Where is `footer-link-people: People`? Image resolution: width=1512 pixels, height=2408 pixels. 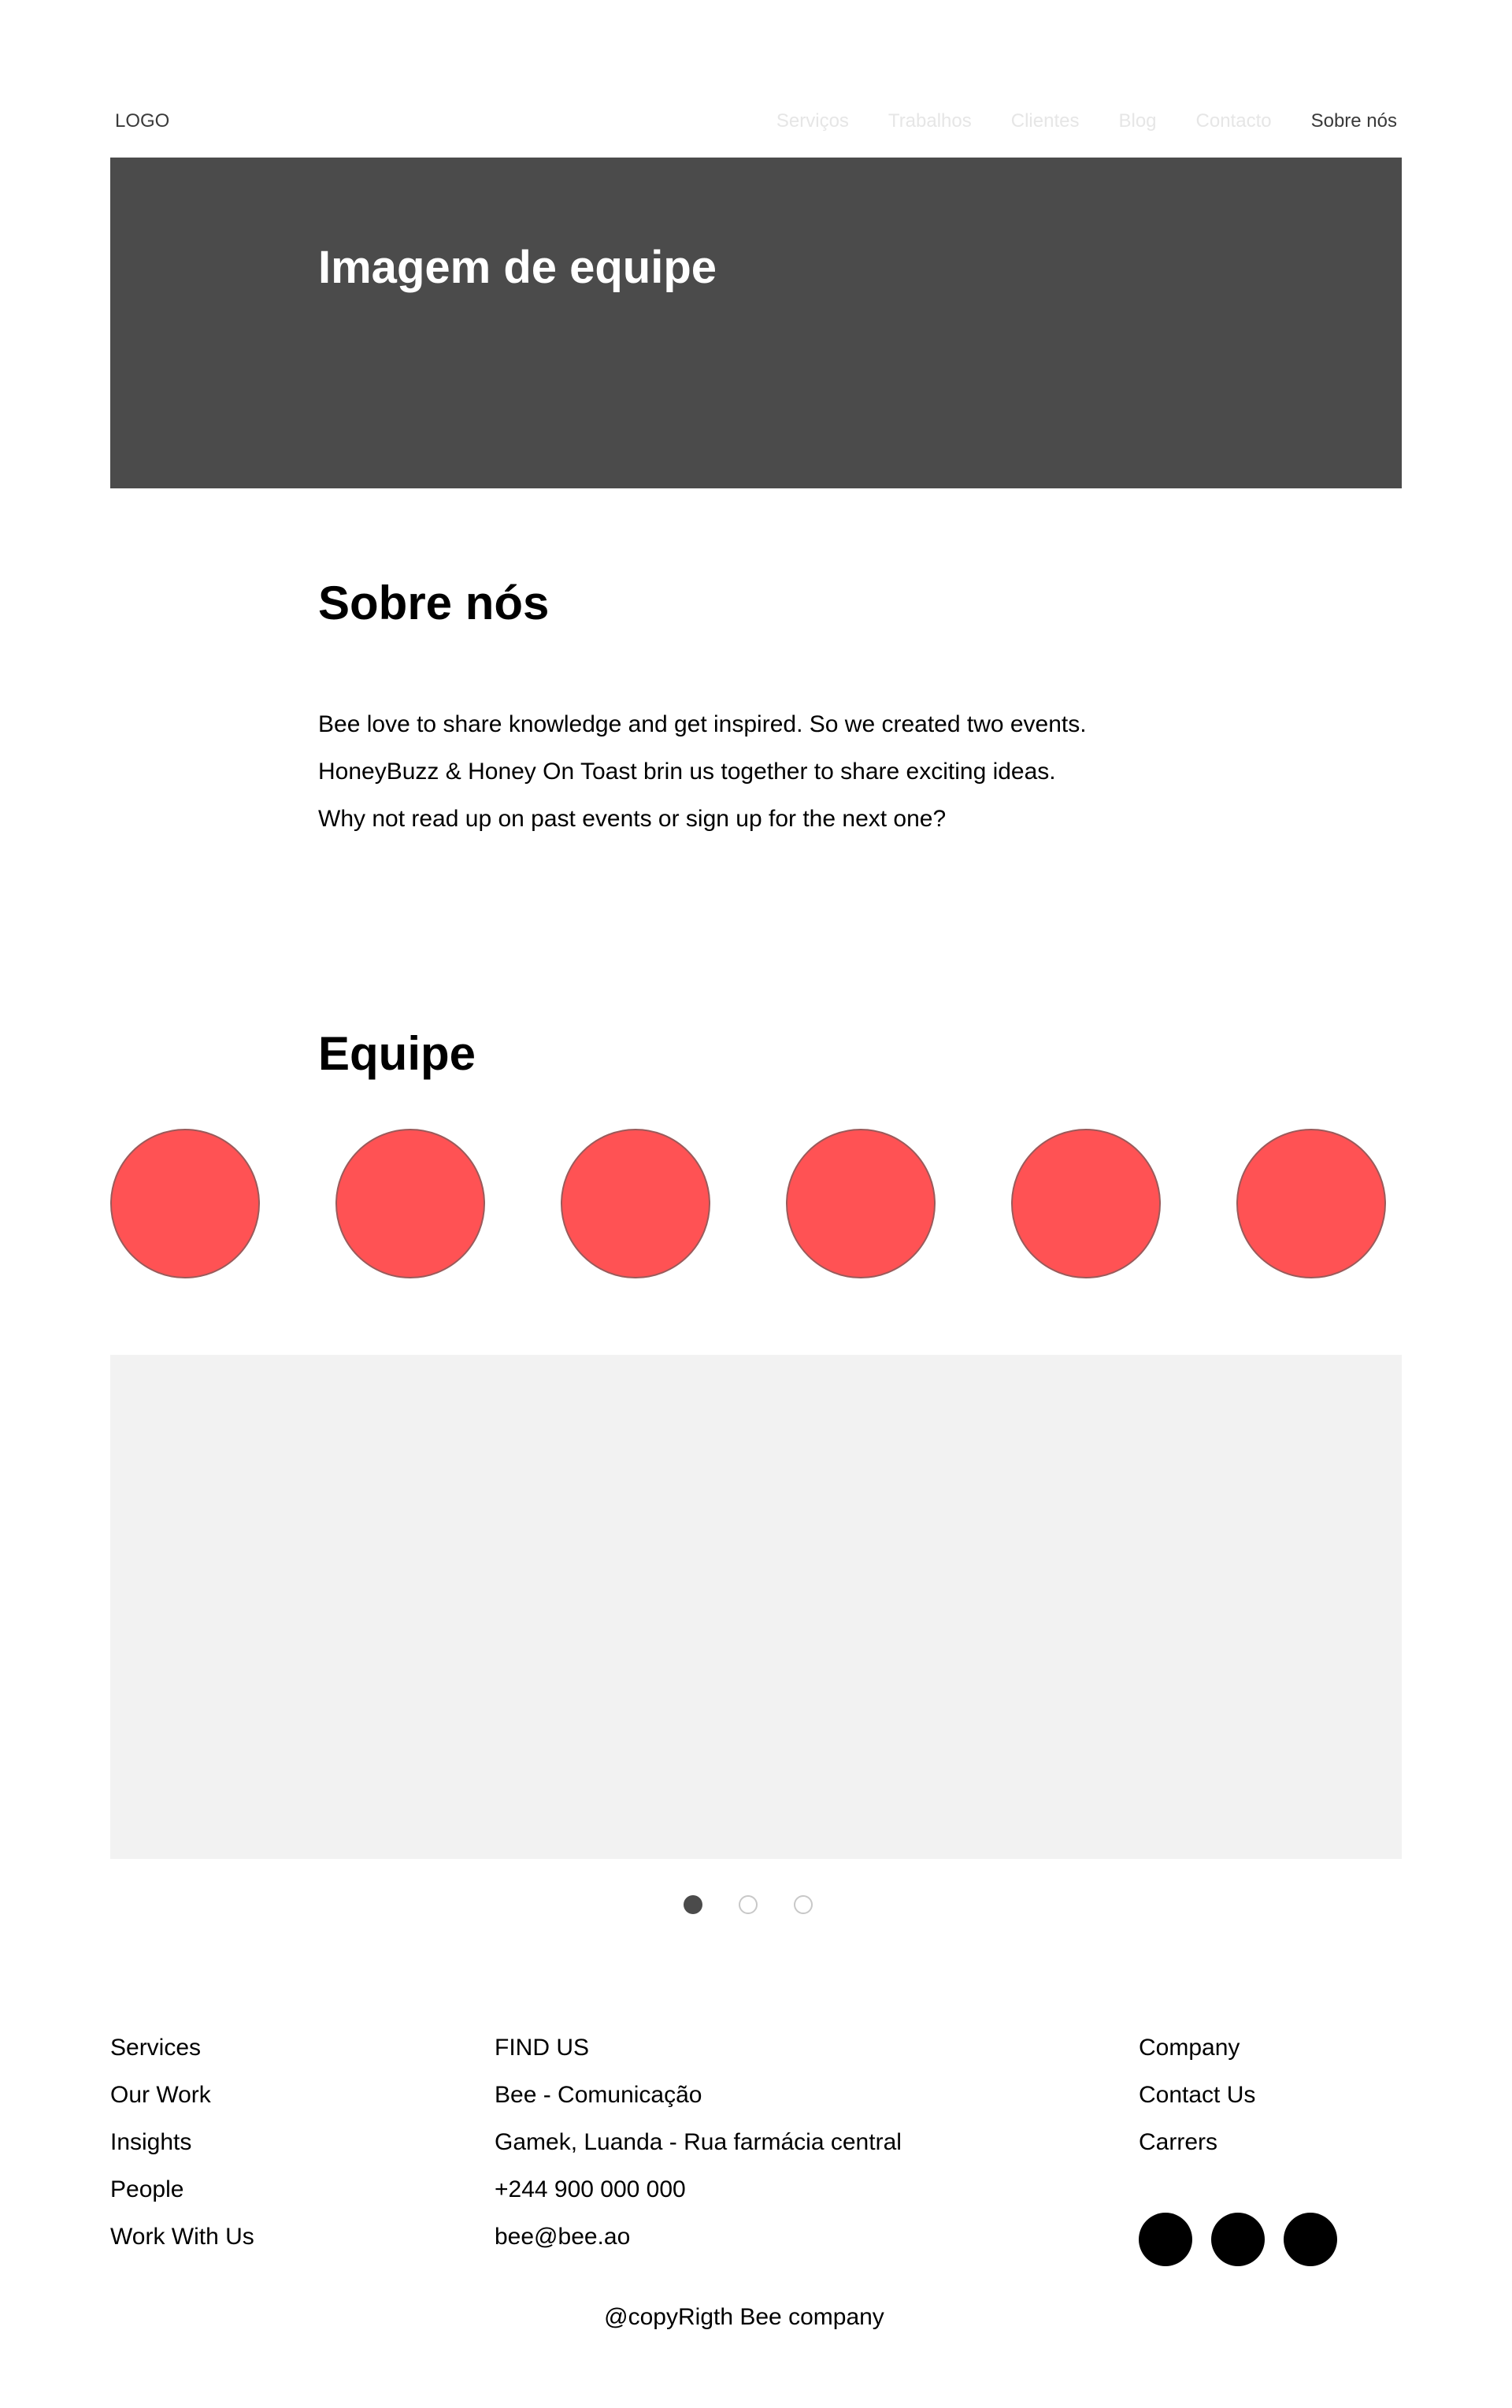
footer-link-people: People is located at coordinates (182, 2189).